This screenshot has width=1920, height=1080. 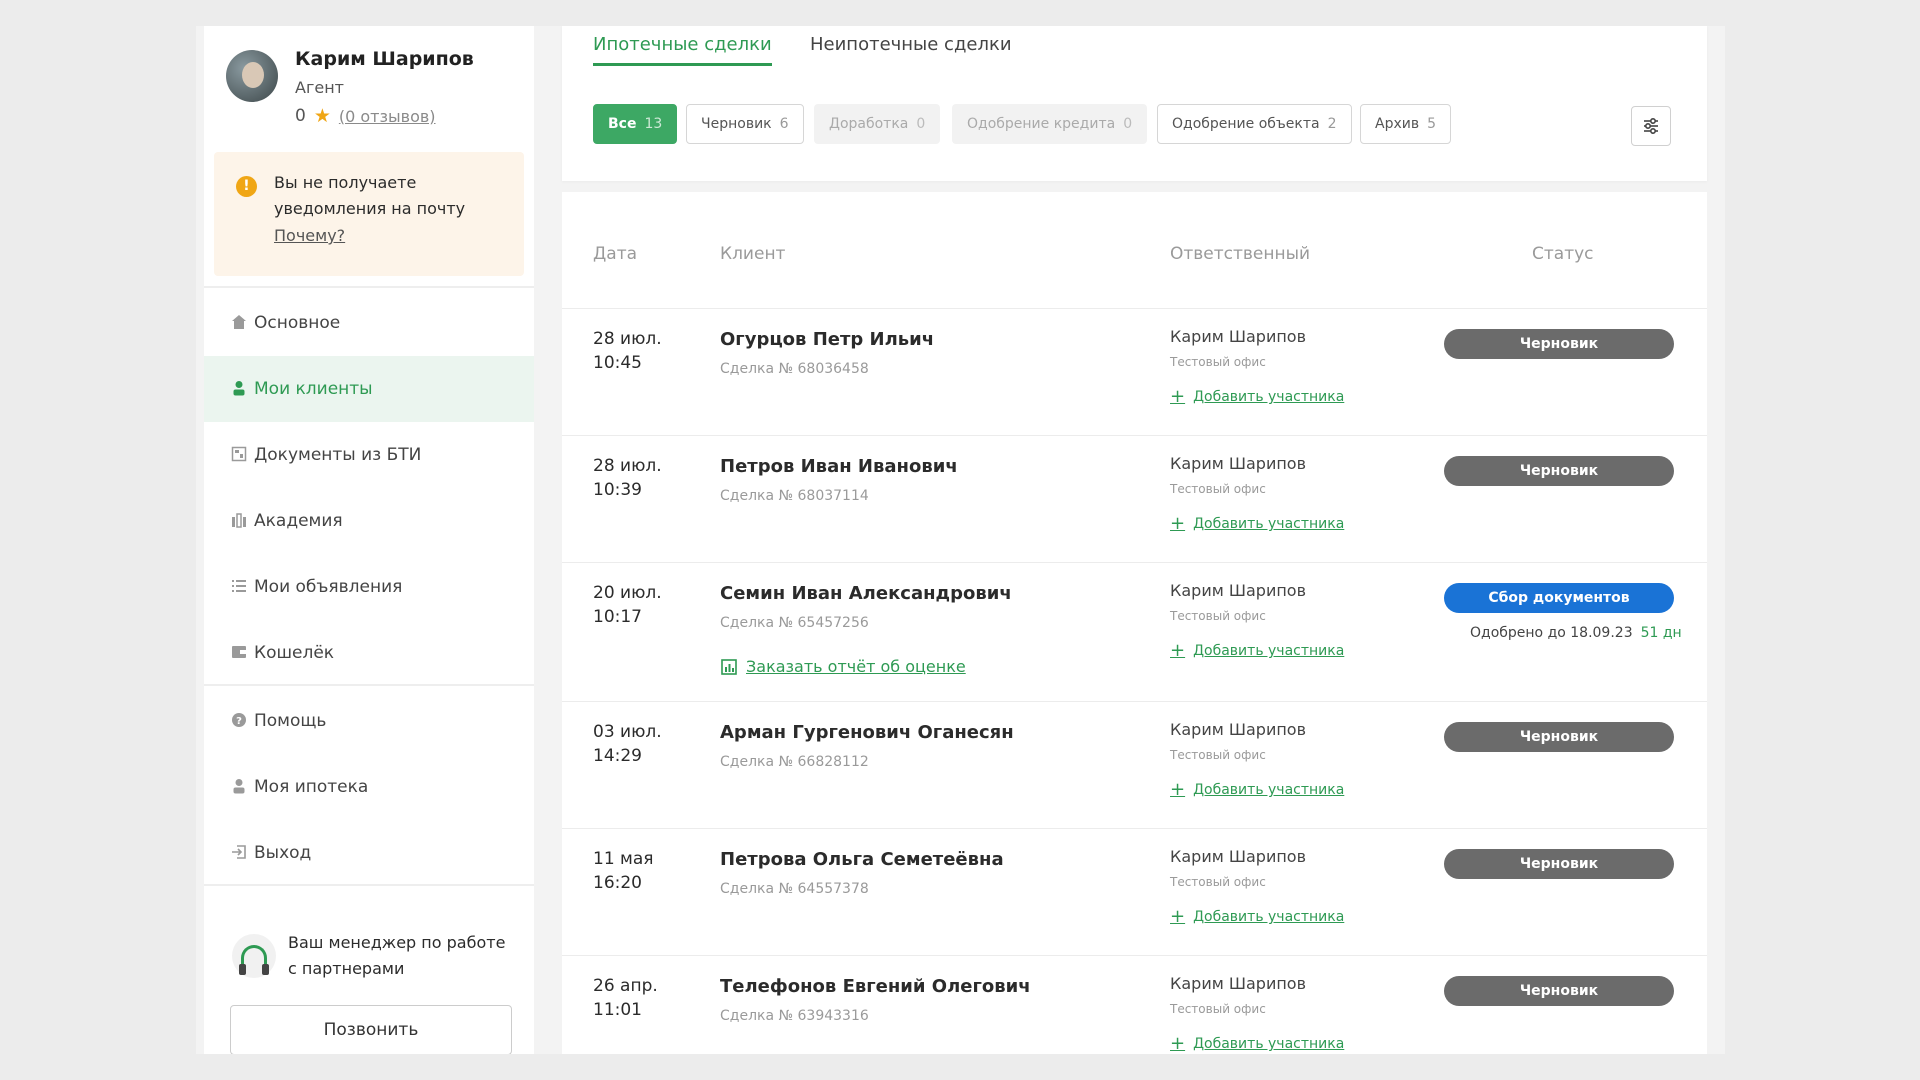 I want to click on client-name: Петрова Ольга Семетеёвна, so click(x=862, y=859).